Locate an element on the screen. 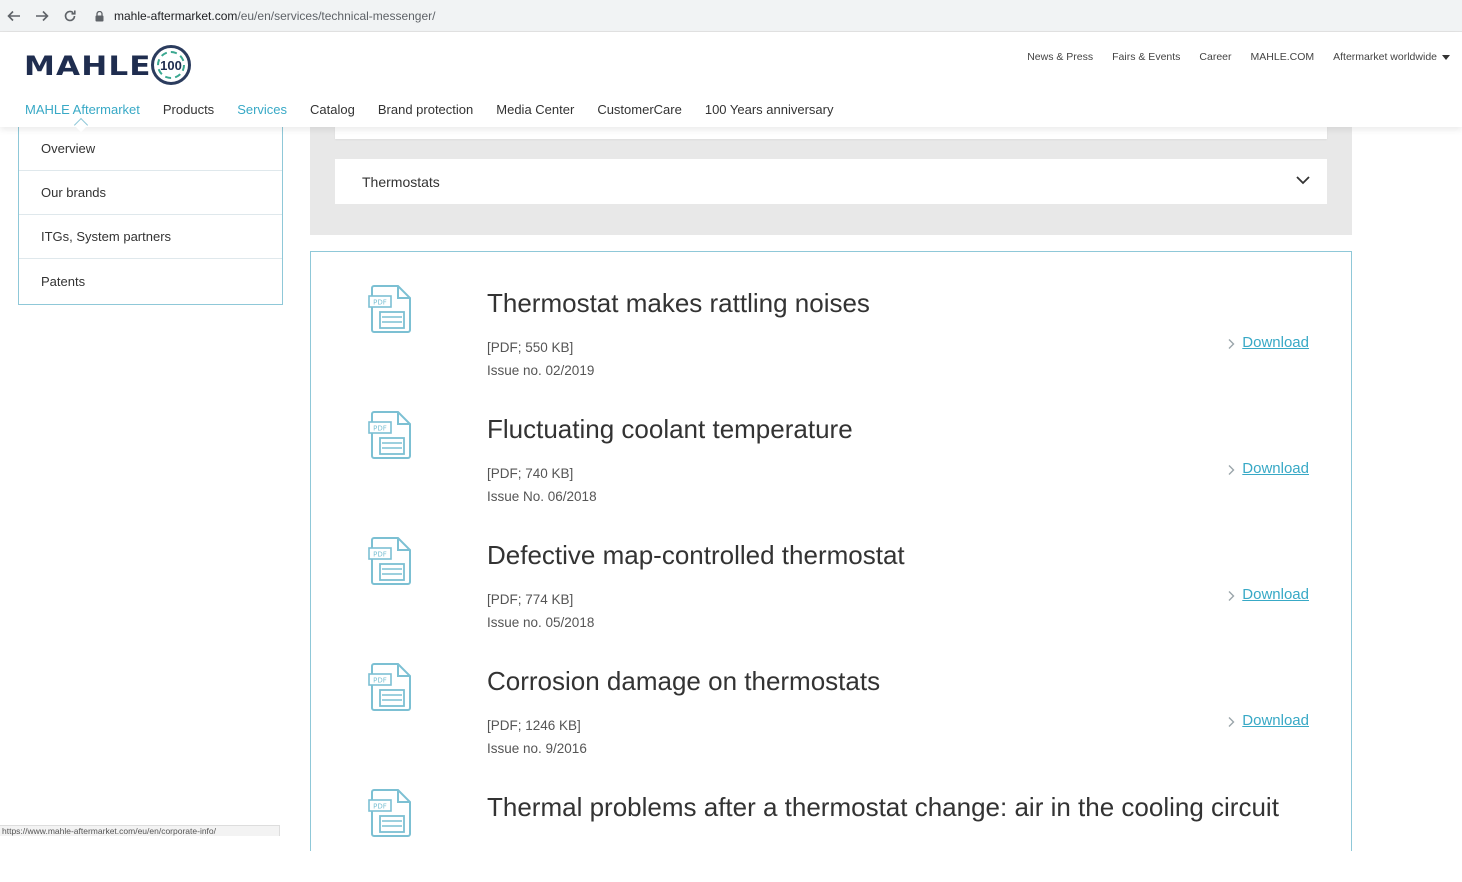 Image resolution: width=1462 pixels, height=882 pixels. nav-media-center: Media Center is located at coordinates (535, 109).